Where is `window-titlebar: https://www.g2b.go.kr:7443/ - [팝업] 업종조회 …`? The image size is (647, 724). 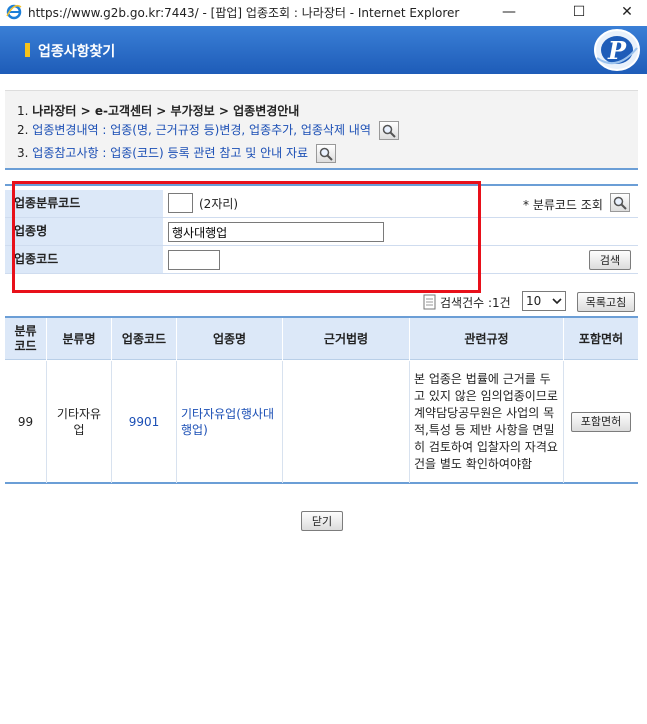 window-titlebar: https://www.g2b.go.kr:7443/ - [팝업] 업종조회 … is located at coordinates (323, 12).